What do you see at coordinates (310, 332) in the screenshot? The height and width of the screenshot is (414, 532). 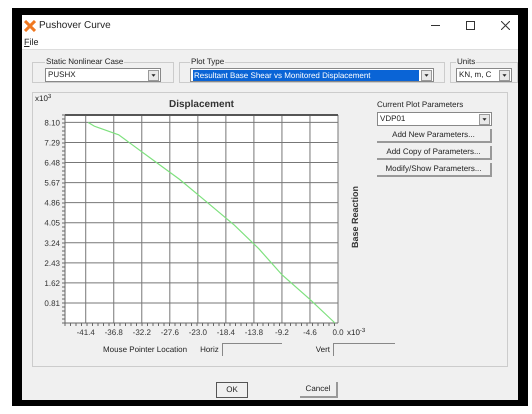 I see `axis-tick-label: -4.6` at bounding box center [310, 332].